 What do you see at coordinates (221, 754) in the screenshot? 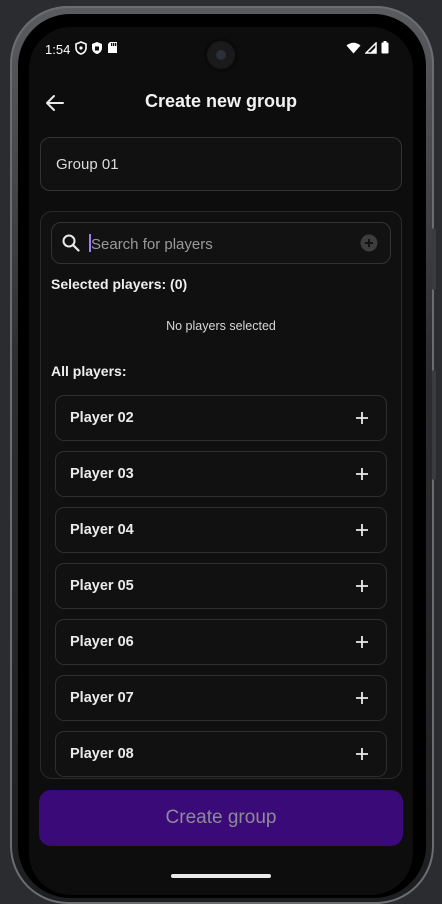
I see `player-item: Player 08` at bounding box center [221, 754].